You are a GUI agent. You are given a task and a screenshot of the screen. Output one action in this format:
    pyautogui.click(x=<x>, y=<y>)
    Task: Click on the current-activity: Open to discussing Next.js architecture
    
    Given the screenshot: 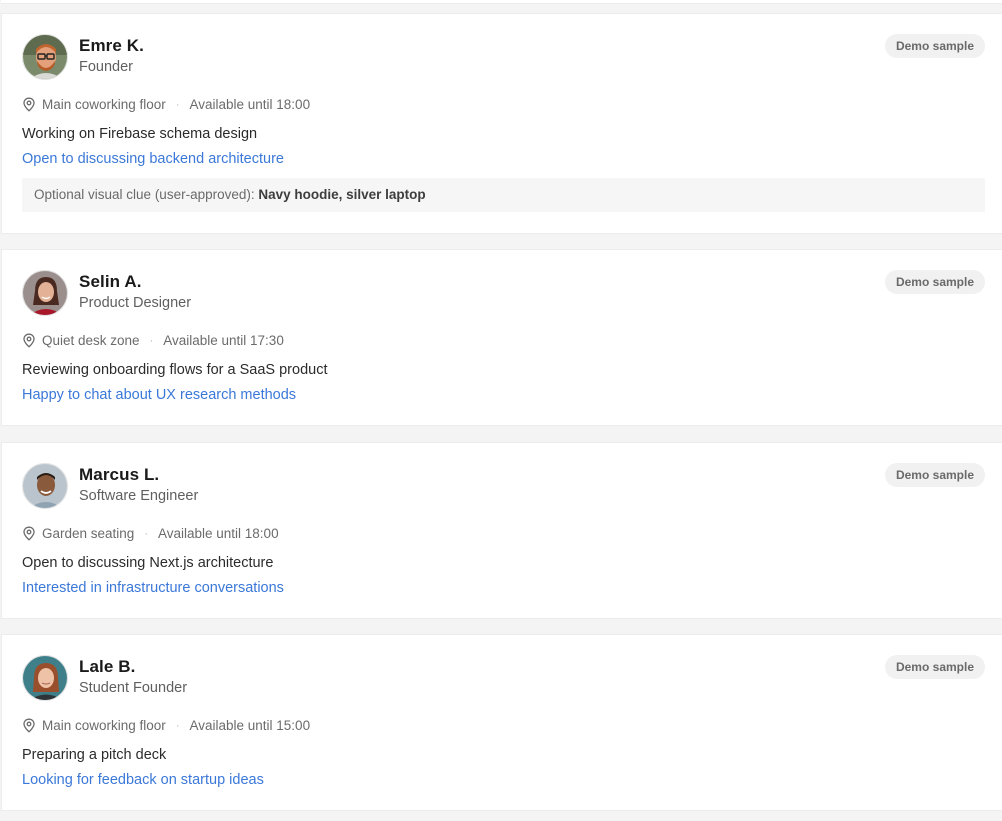 What is the action you would take?
    pyautogui.click(x=148, y=563)
    